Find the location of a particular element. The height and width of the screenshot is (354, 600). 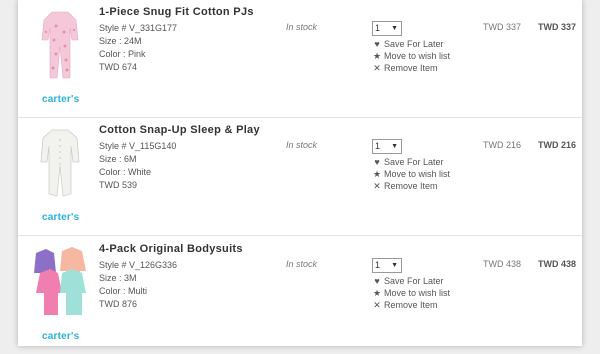

item-unit-price: TWD 674 is located at coordinates (118, 67).